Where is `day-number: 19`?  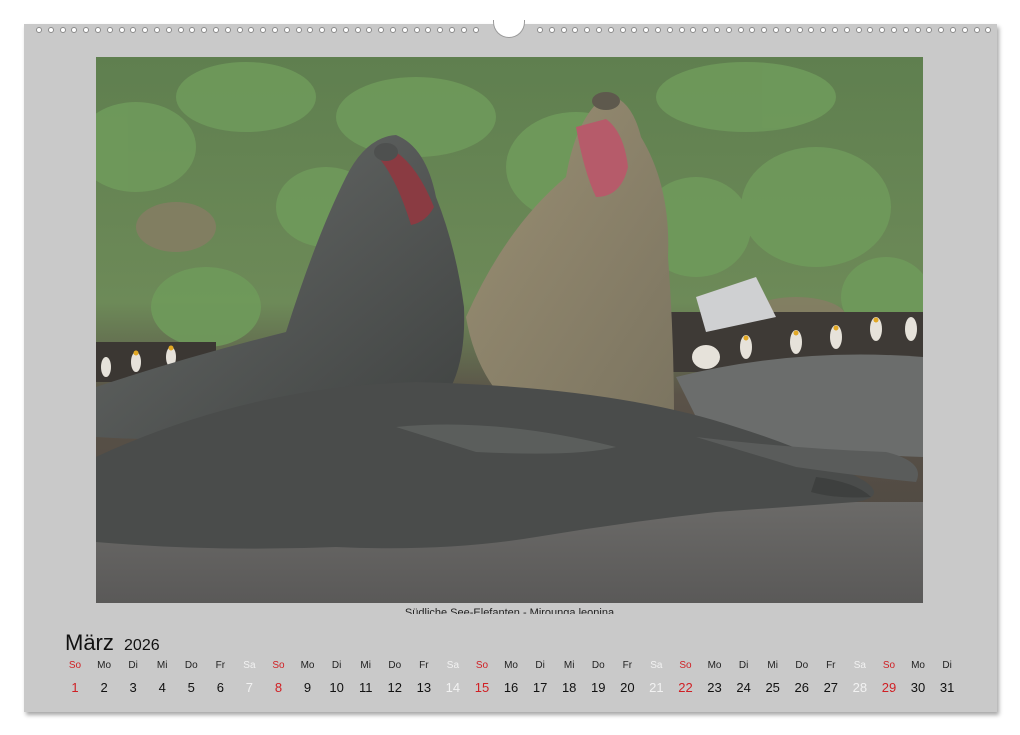 day-number: 19 is located at coordinates (598, 687).